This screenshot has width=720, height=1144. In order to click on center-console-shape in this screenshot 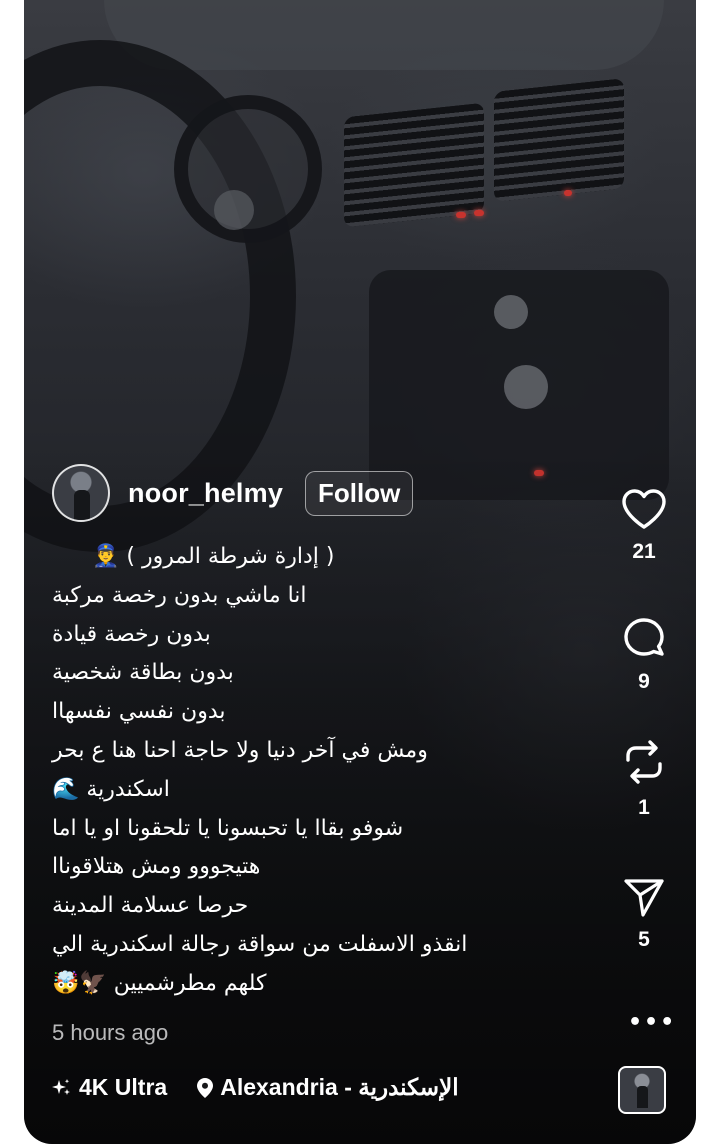, I will do `click(519, 385)`.